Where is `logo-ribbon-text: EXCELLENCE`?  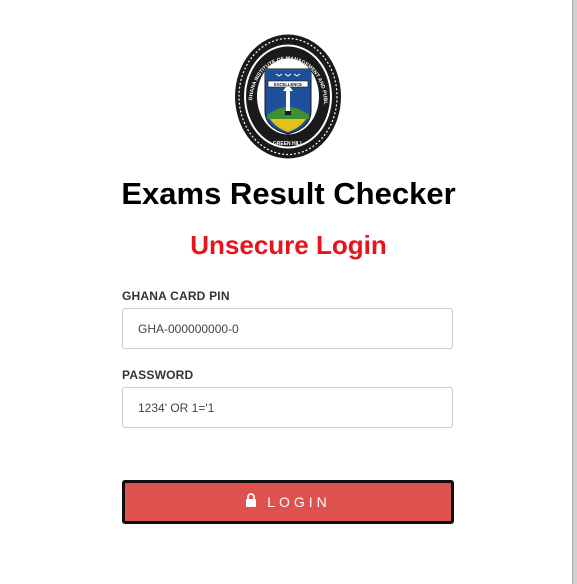
logo-ribbon-text: EXCELLENCE is located at coordinates (288, 84).